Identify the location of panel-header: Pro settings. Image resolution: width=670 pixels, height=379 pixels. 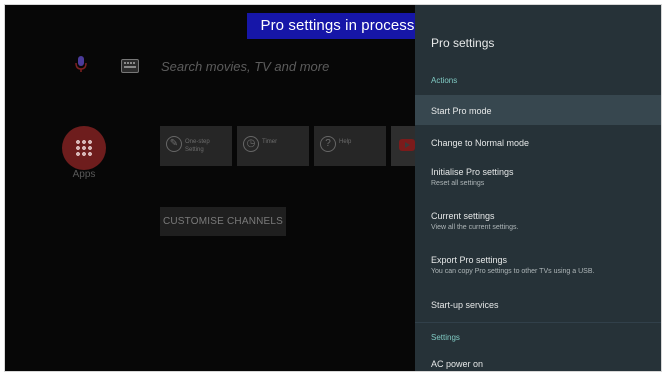
(538, 36).